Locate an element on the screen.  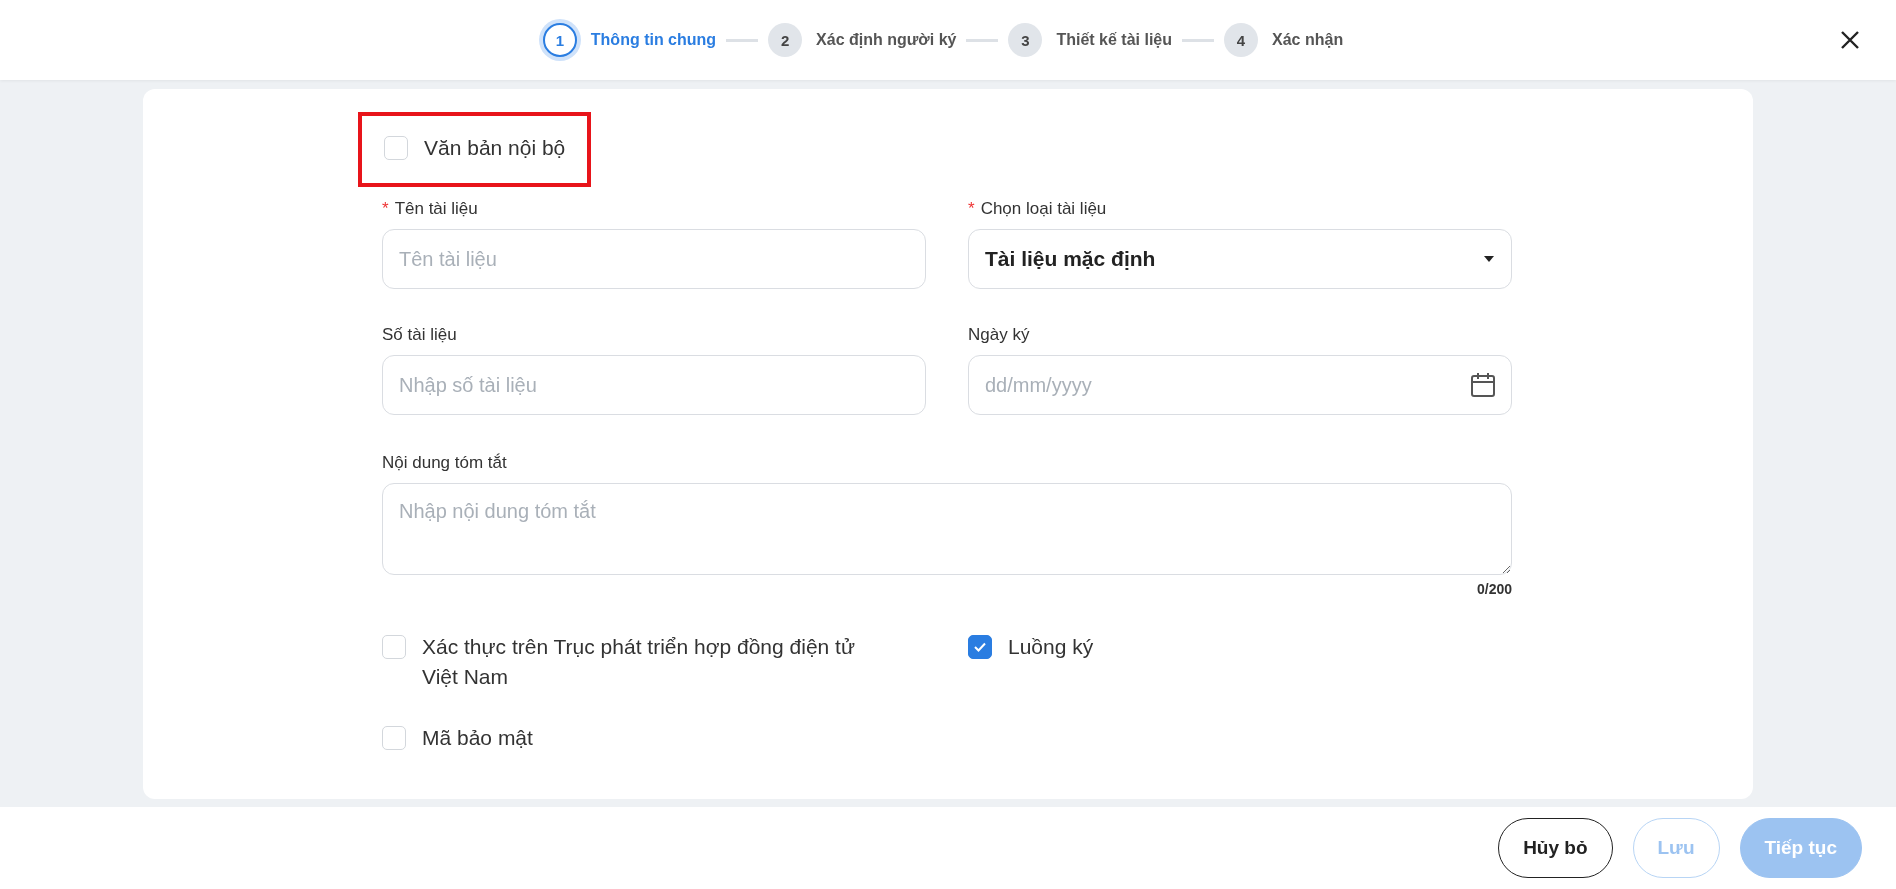
step-number: 2 is located at coordinates (785, 40).